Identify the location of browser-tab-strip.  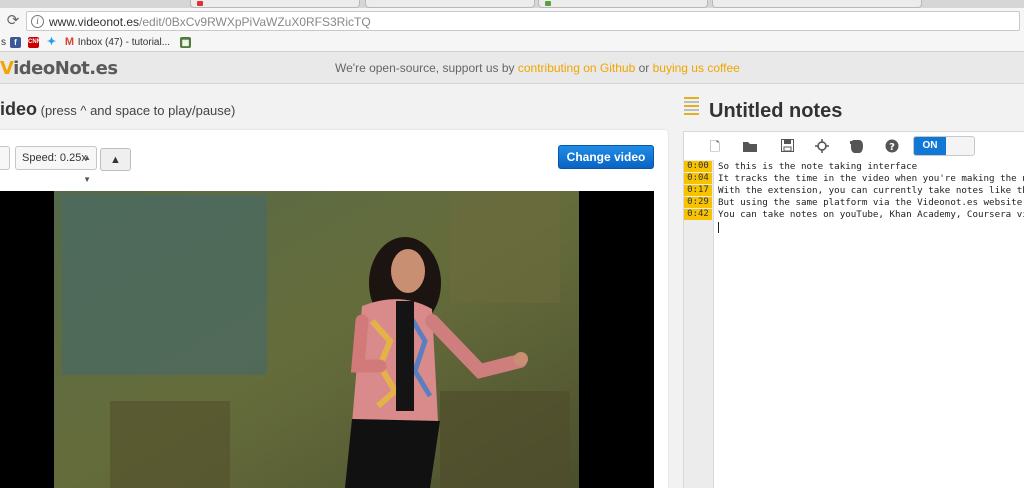
(512, 4).